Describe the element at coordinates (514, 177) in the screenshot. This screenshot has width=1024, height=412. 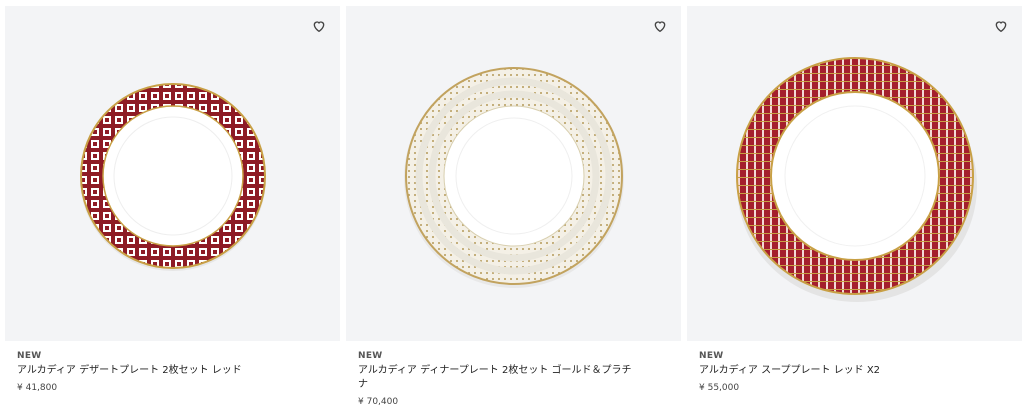
I see `dinner-plate-gold-platinum-image` at that location.